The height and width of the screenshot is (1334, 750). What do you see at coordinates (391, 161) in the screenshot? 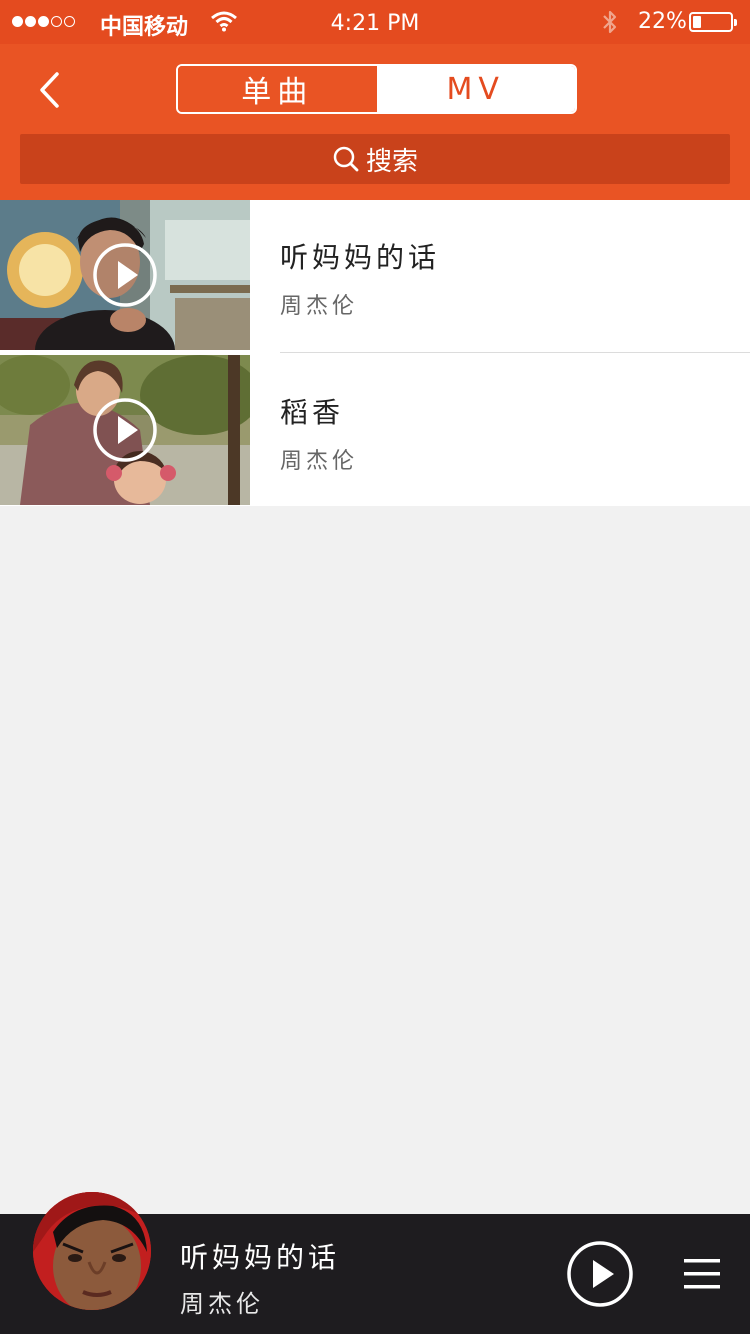
I see `search-label: 搜索` at bounding box center [391, 161].